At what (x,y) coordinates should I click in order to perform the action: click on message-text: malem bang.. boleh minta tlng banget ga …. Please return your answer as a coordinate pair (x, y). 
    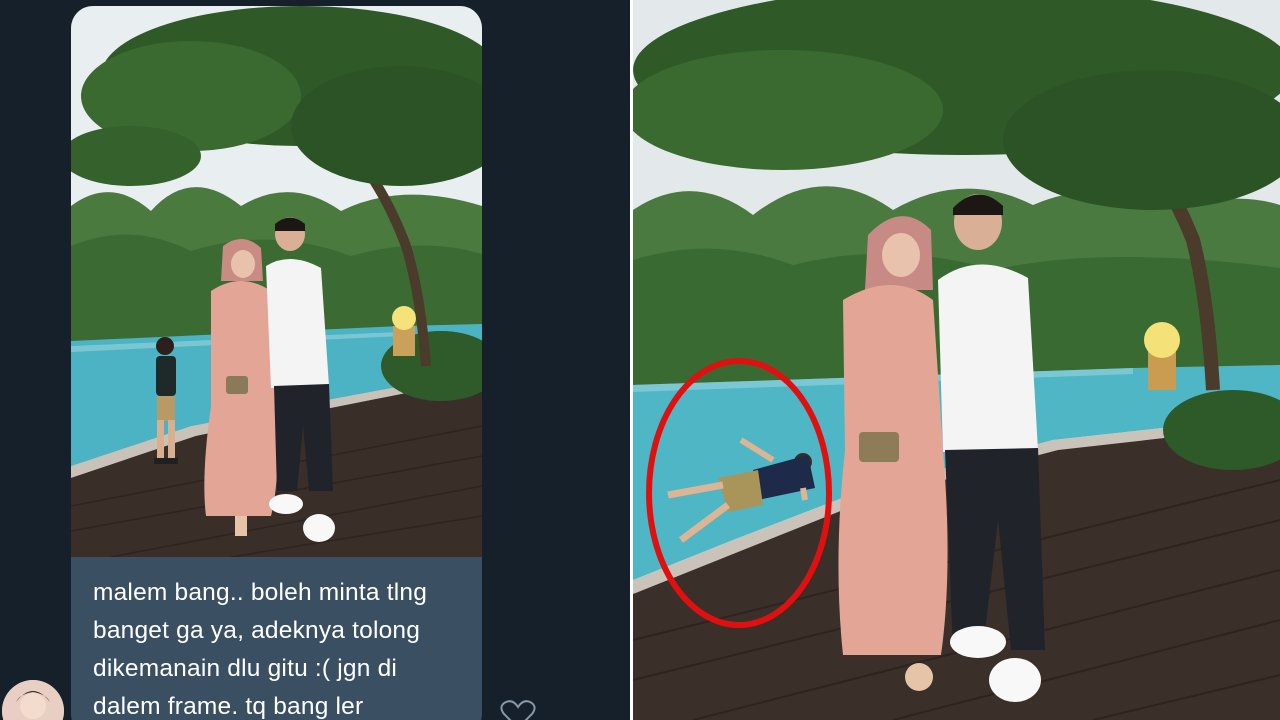
    Looking at the image, I should click on (283, 647).